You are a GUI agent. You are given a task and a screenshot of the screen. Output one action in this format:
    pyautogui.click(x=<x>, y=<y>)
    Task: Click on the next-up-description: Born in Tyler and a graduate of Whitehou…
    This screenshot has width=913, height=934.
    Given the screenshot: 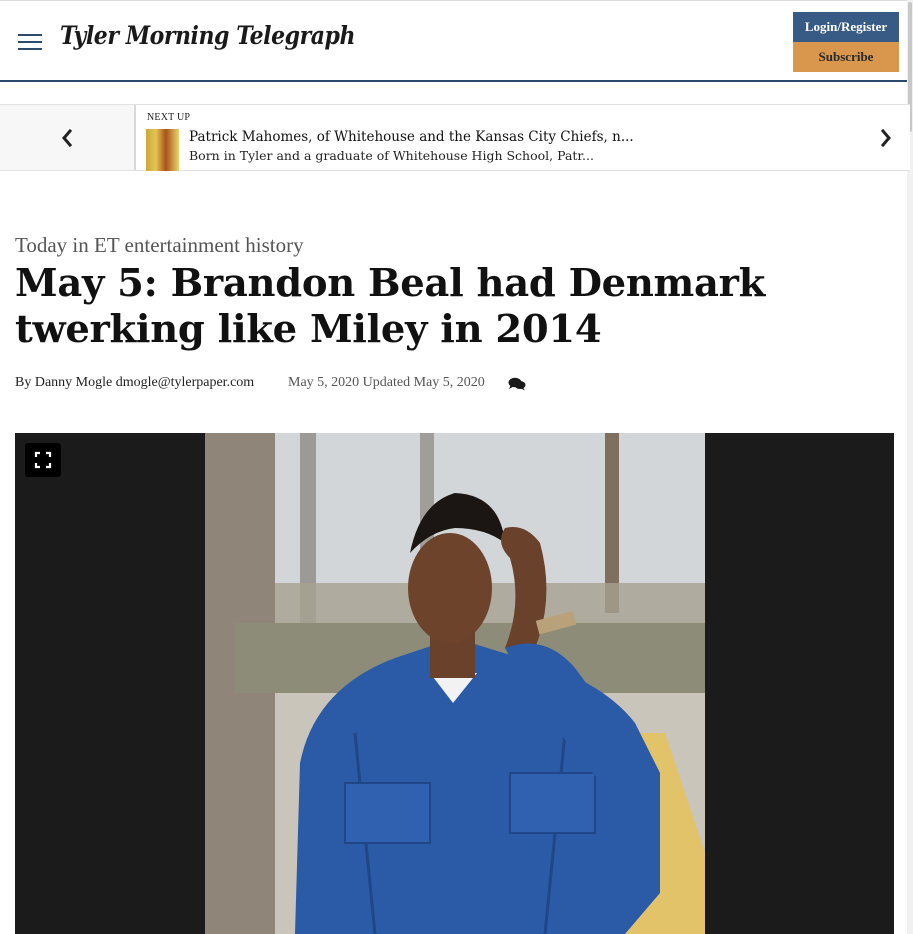 What is the action you would take?
    pyautogui.click(x=391, y=155)
    